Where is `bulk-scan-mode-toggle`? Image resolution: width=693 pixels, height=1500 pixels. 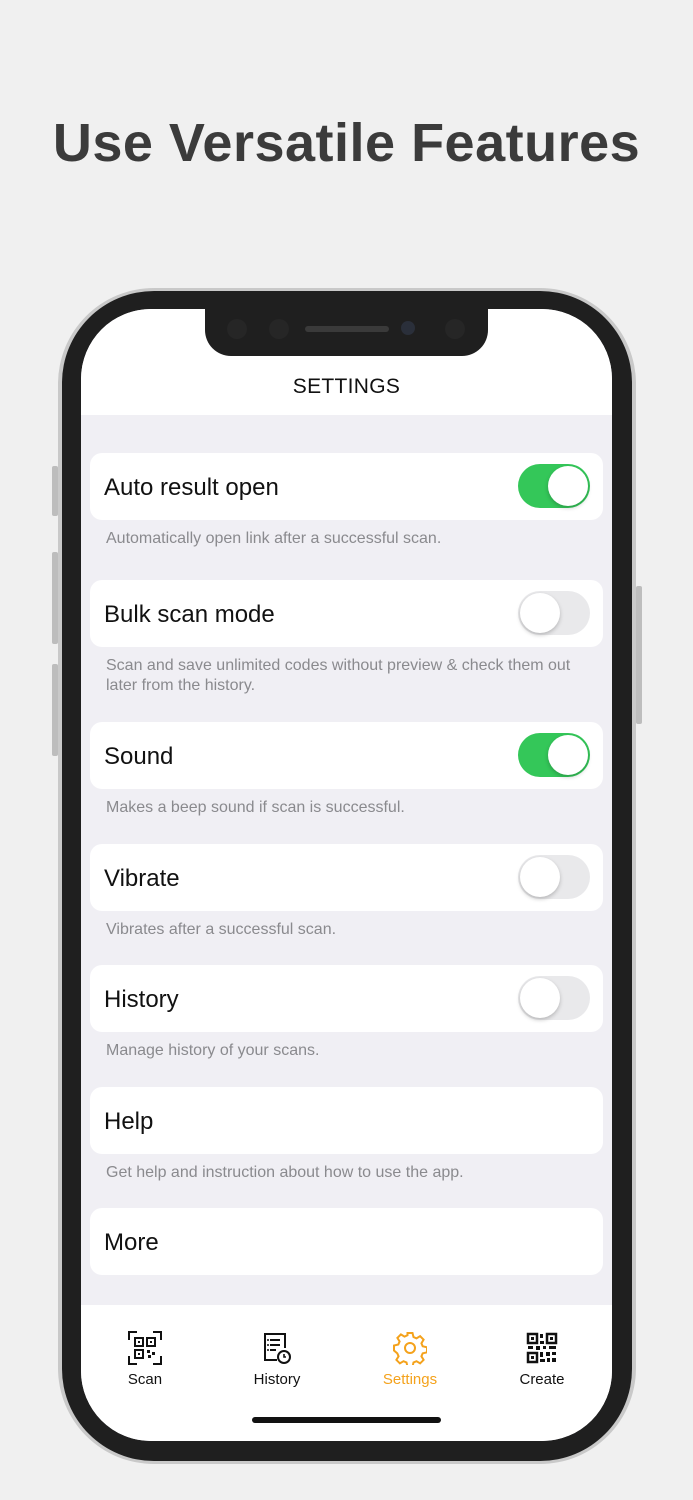 bulk-scan-mode-toggle is located at coordinates (554, 613).